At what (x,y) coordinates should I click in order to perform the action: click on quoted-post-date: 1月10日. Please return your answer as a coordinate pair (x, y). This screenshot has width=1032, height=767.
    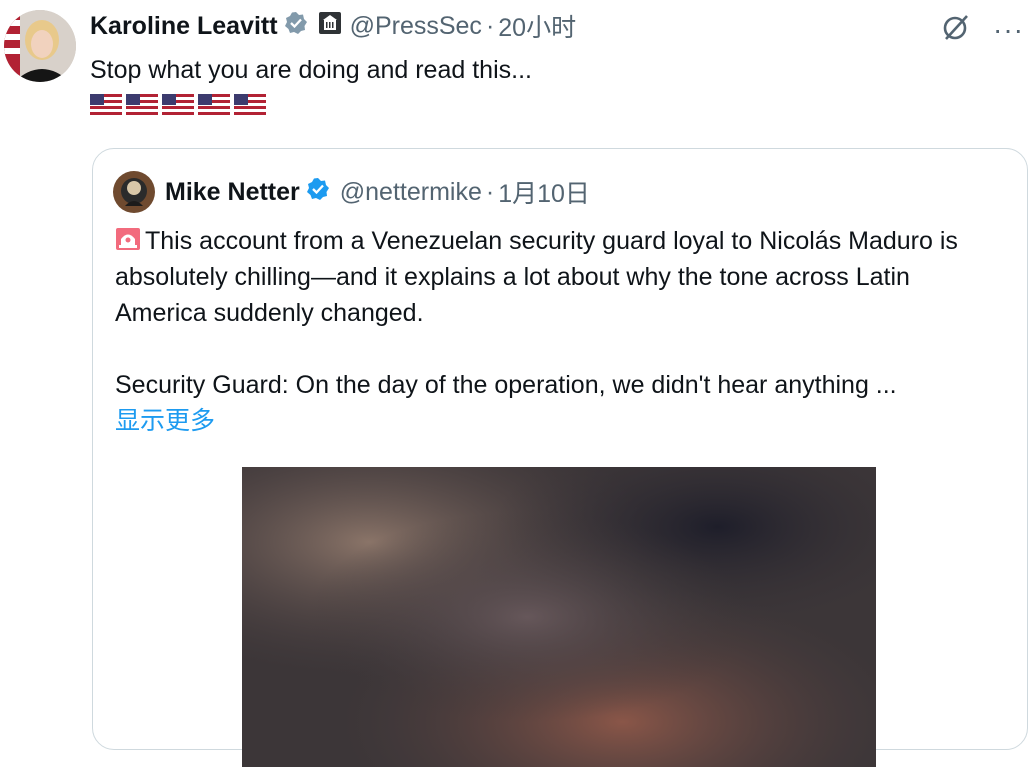
    Looking at the image, I should click on (544, 192).